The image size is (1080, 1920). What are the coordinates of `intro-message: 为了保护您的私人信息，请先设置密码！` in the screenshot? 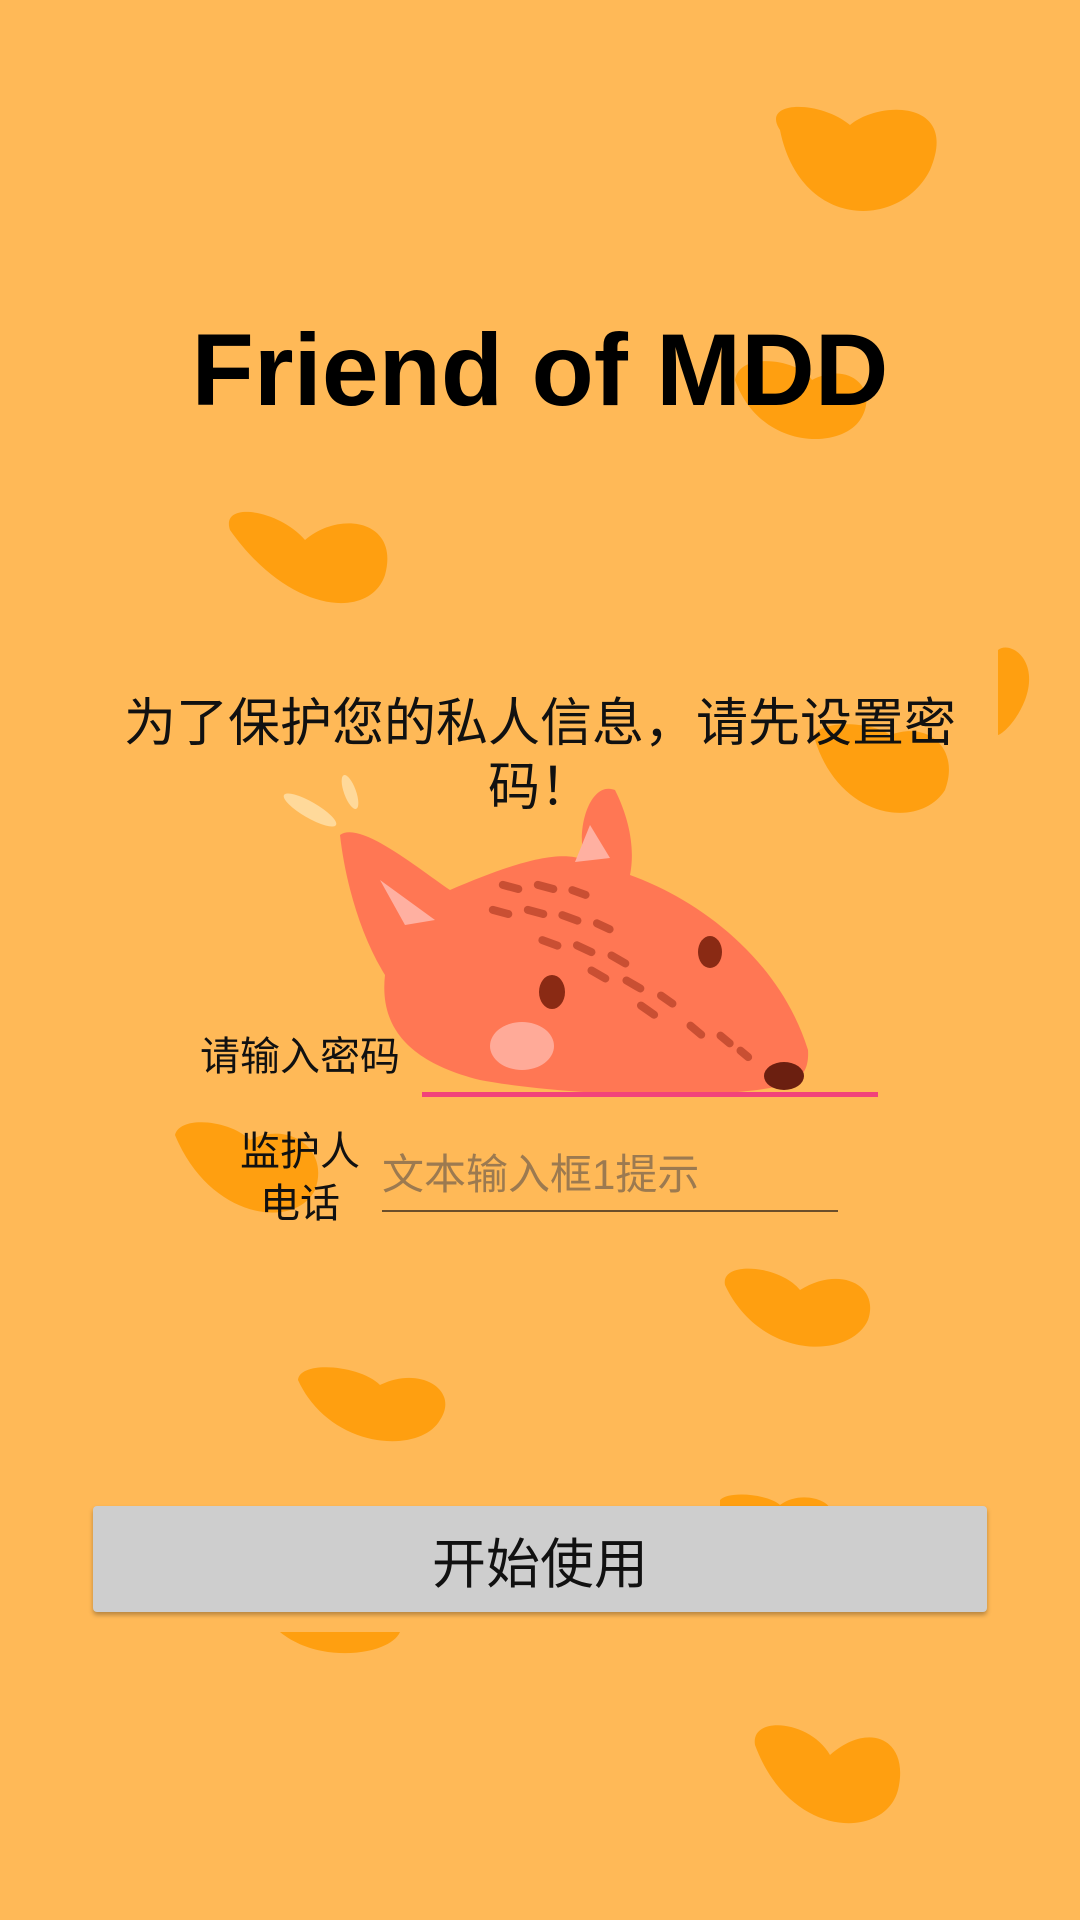 It's located at (539, 756).